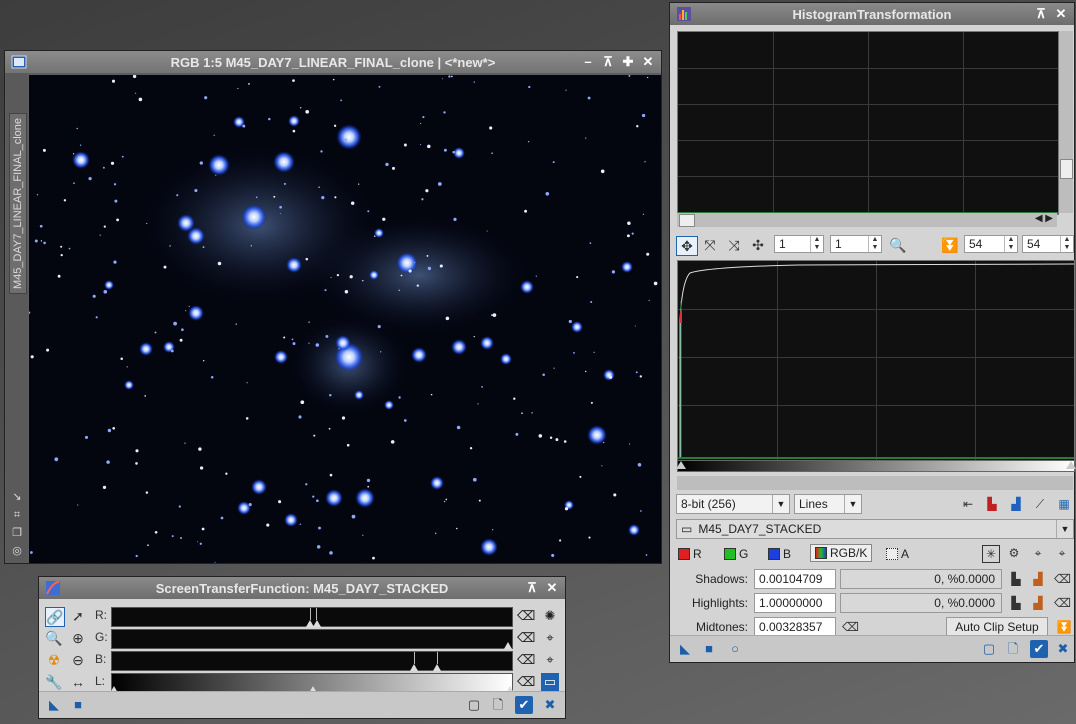 This screenshot has height=724, width=1076. What do you see at coordinates (795, 579) in the screenshot?
I see `shadows-input: 0.00104709` at bounding box center [795, 579].